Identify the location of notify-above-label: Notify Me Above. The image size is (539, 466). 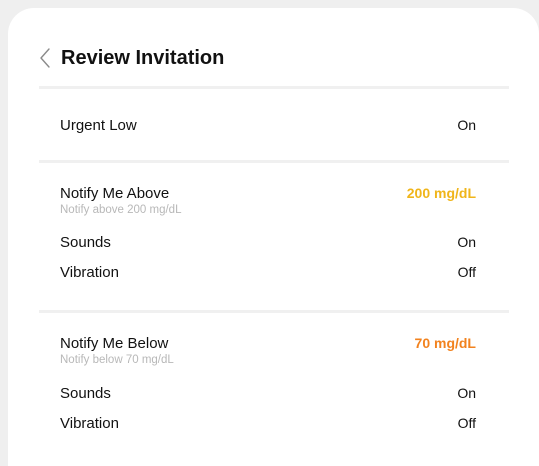
(115, 193).